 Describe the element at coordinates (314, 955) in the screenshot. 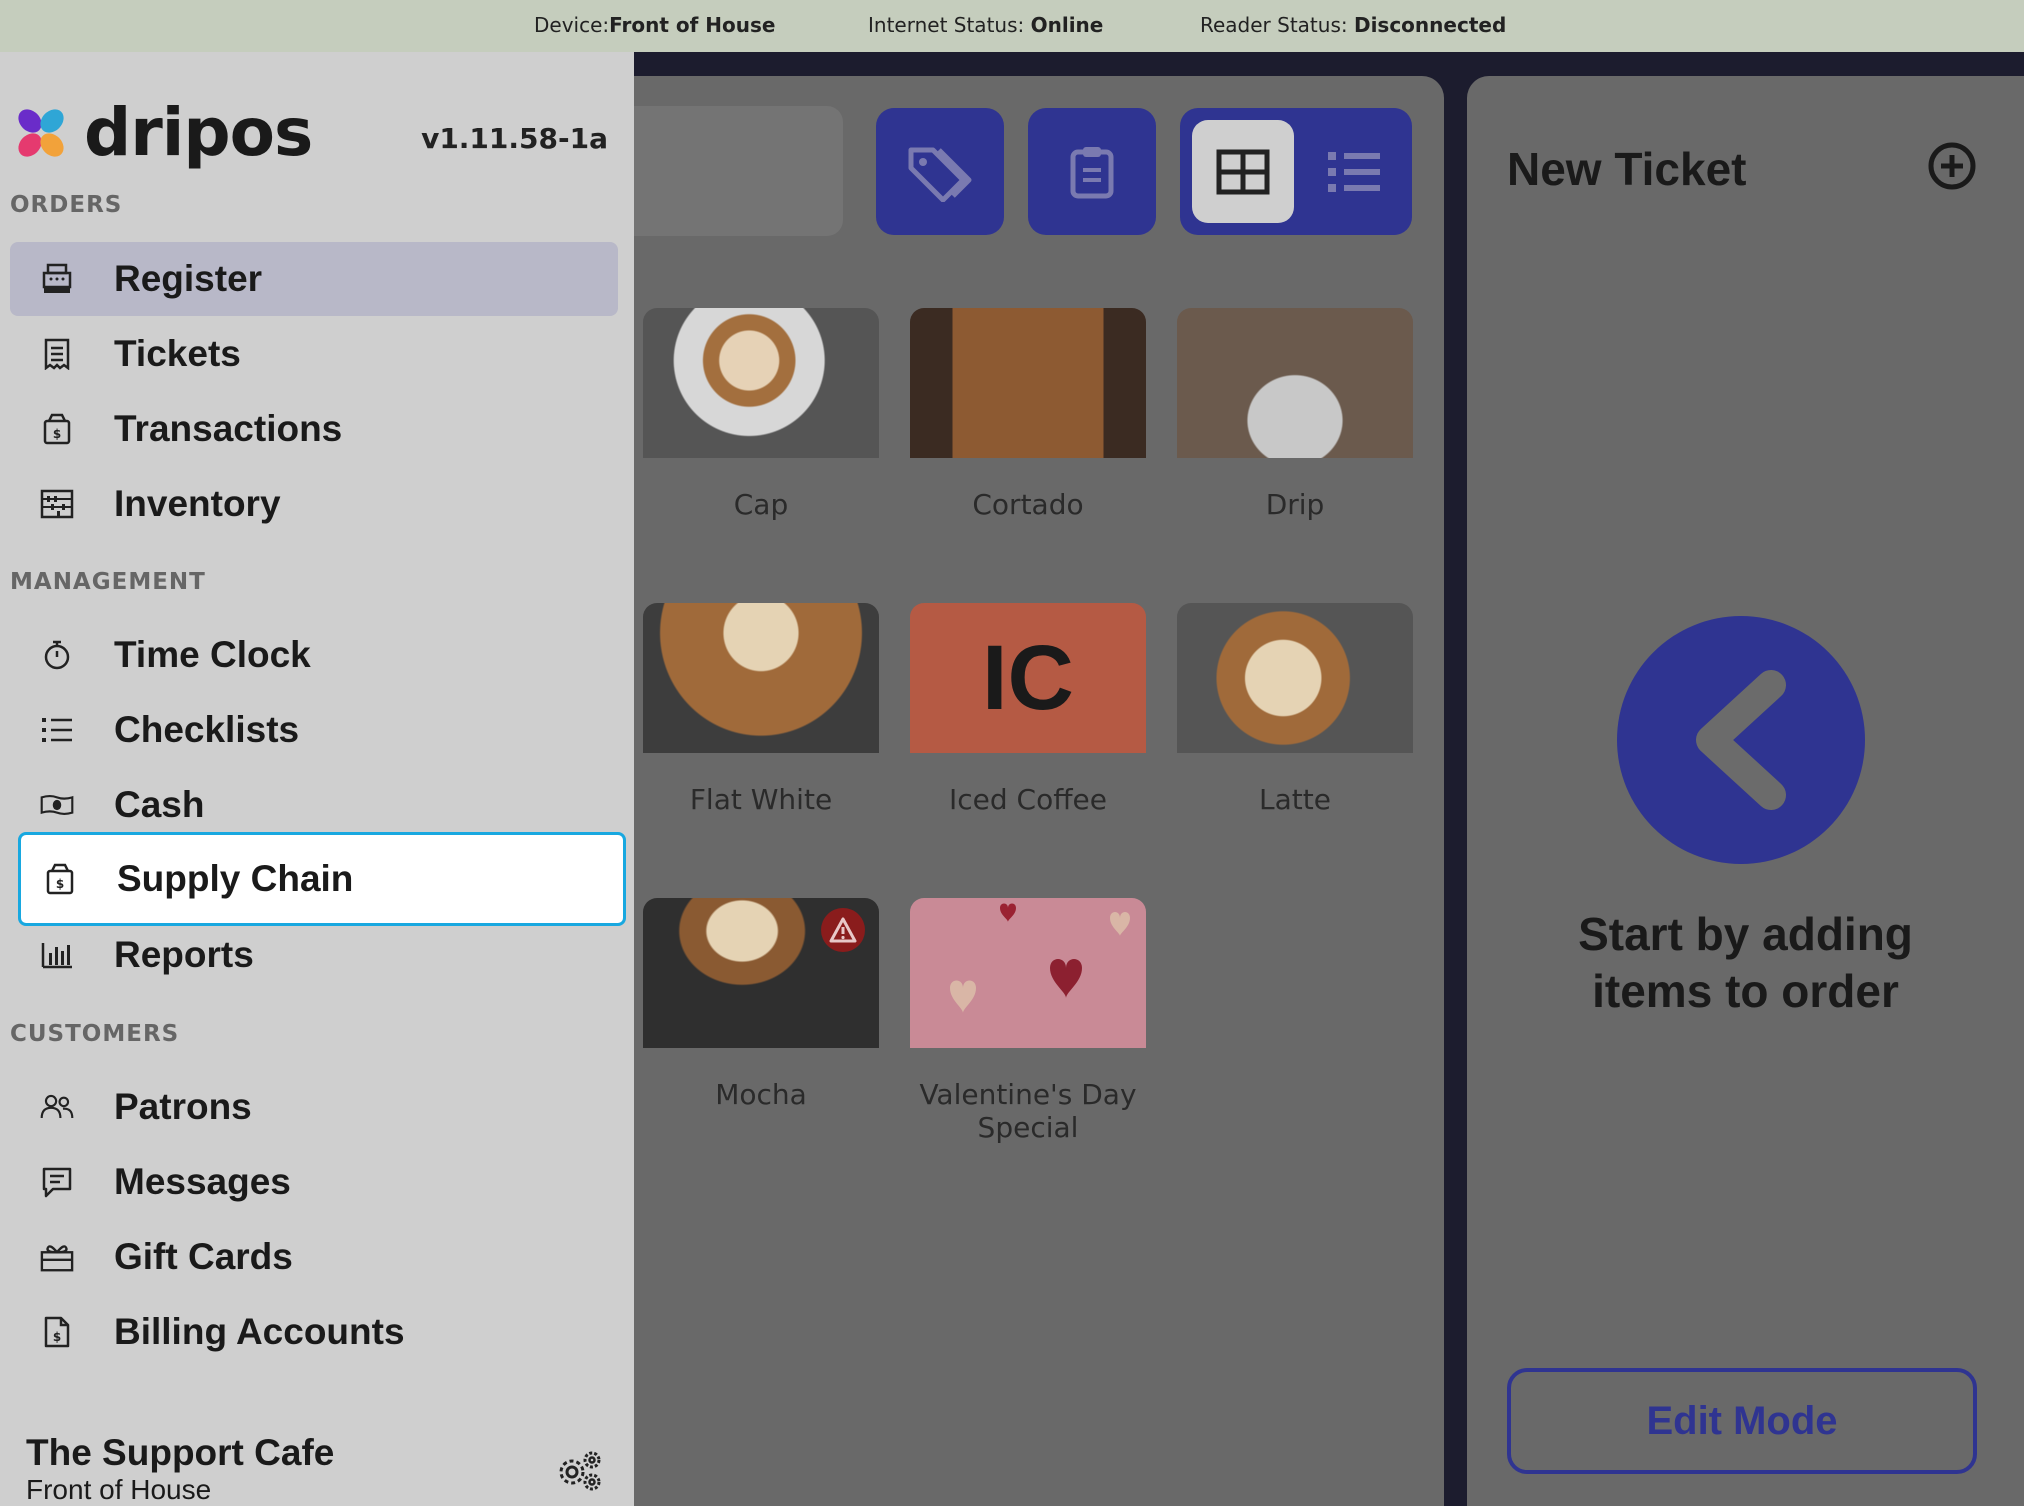

I see `sidebar-item-reports: Reports` at that location.